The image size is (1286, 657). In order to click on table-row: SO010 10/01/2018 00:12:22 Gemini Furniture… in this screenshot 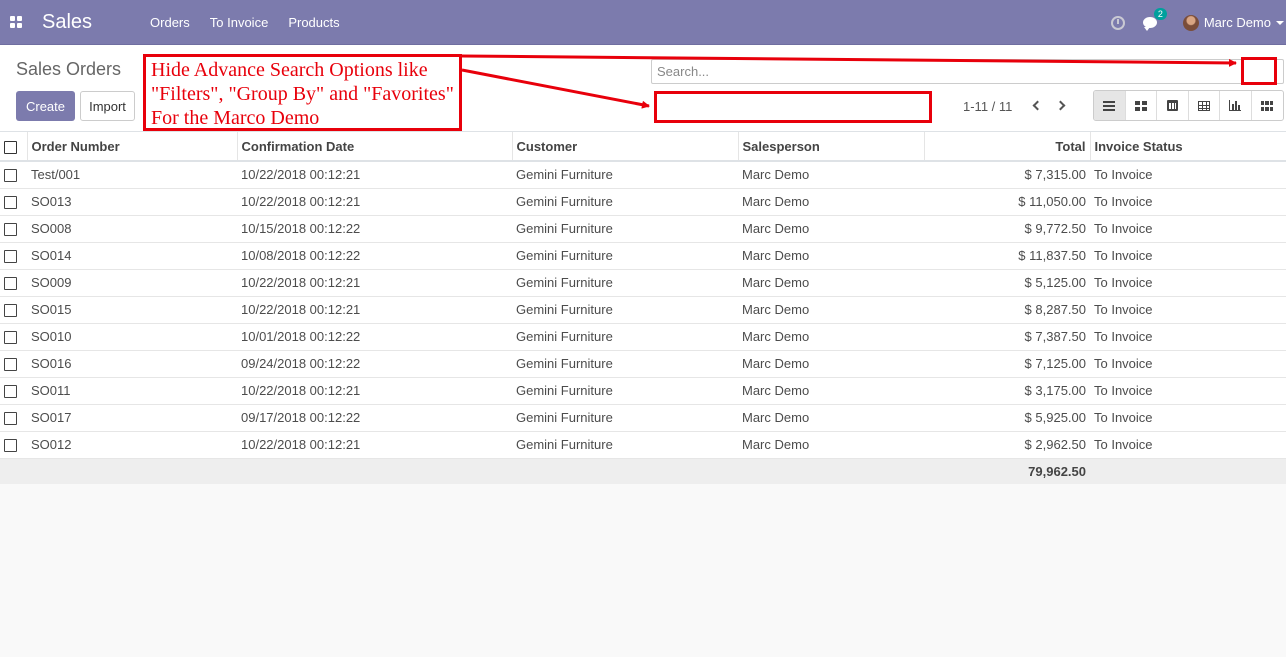, I will do `click(643, 337)`.